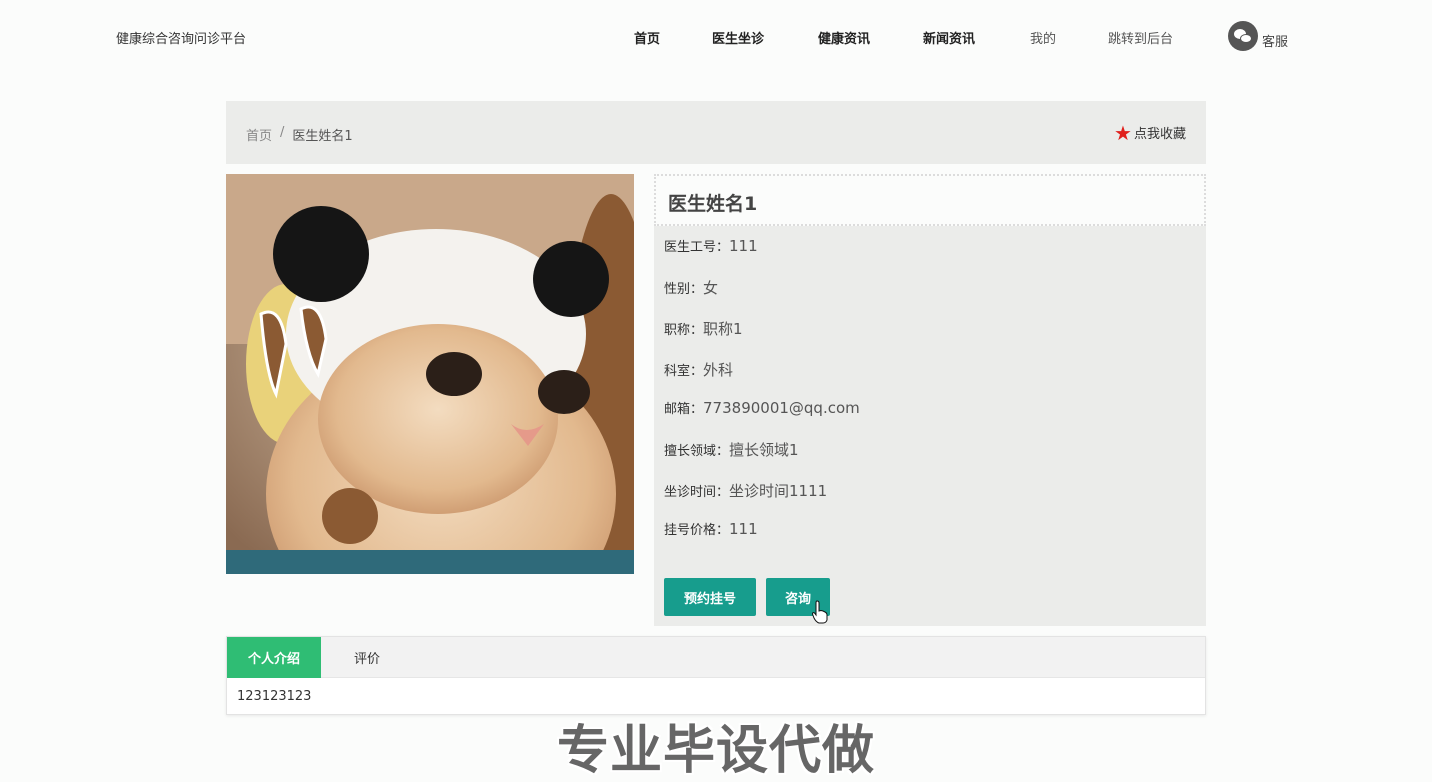 The height and width of the screenshot is (782, 1432). Describe the element at coordinates (1140, 37) in the screenshot. I see `nav-backend: 跳转到后台` at that location.